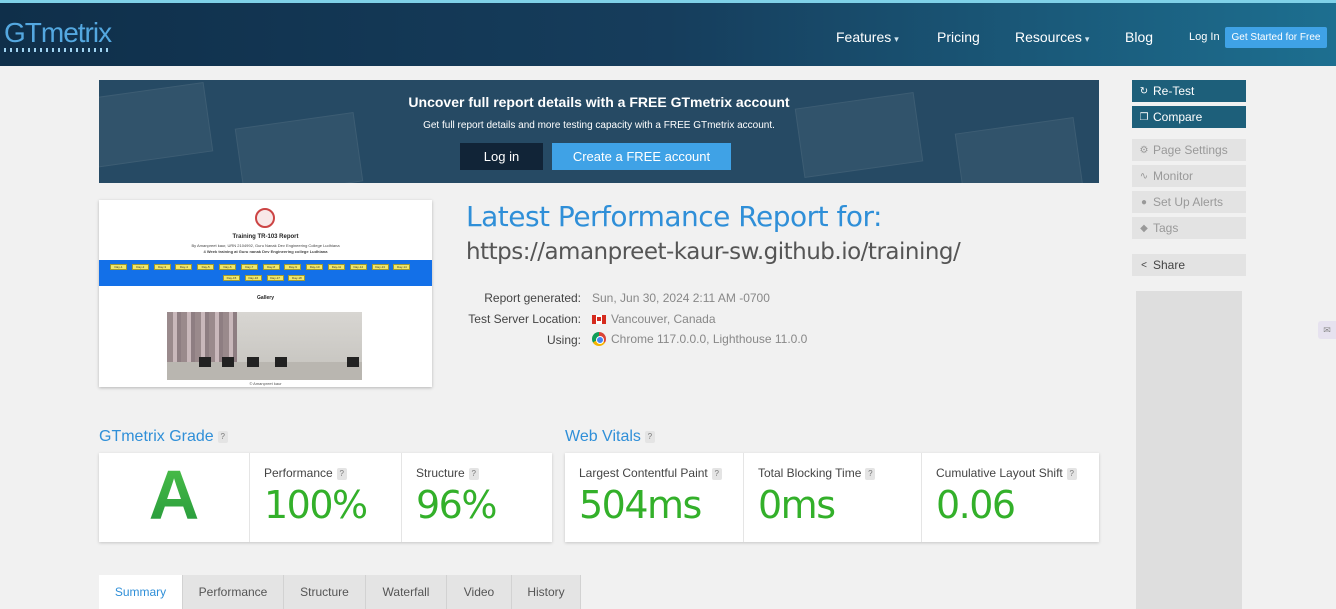 The width and height of the screenshot is (1336, 609). What do you see at coordinates (265, 298) in the screenshot?
I see `thumb-gallery-heading: Gallery` at bounding box center [265, 298].